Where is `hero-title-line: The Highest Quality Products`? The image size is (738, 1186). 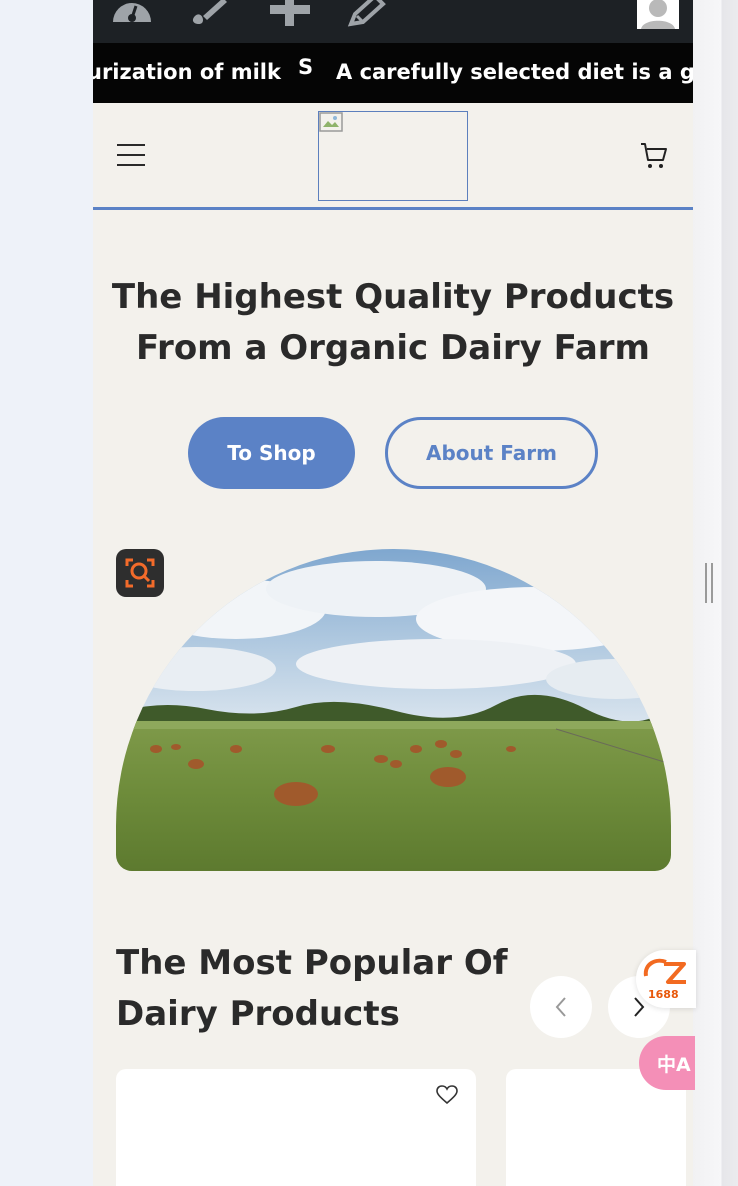 hero-title-line: The Highest Quality Products is located at coordinates (393, 297).